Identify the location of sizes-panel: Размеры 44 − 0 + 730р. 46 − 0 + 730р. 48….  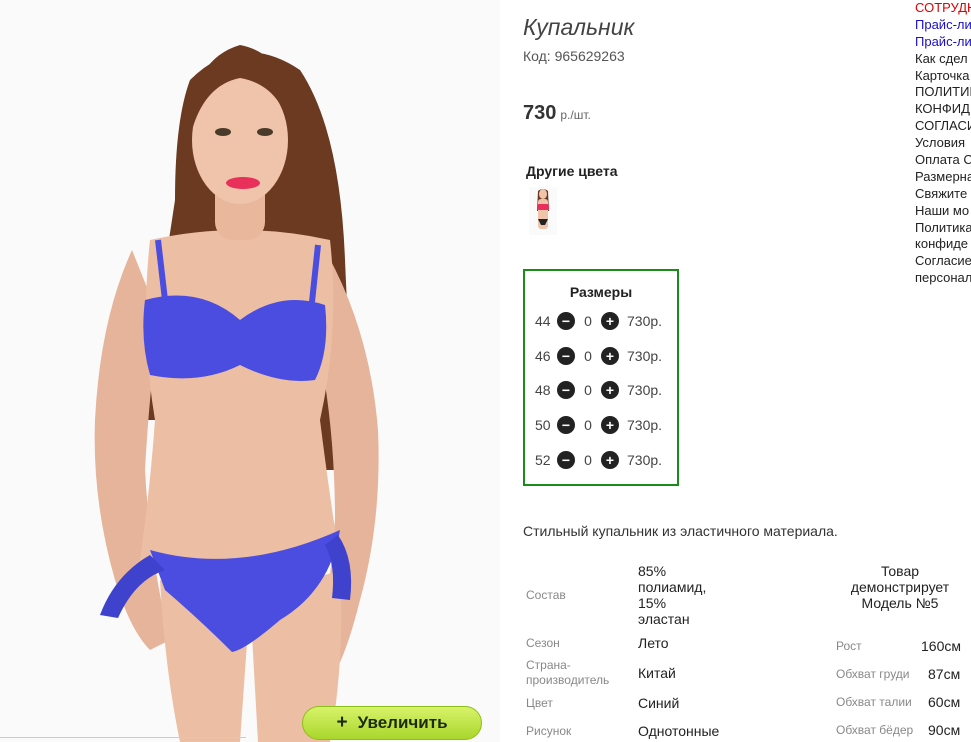
(601, 377).